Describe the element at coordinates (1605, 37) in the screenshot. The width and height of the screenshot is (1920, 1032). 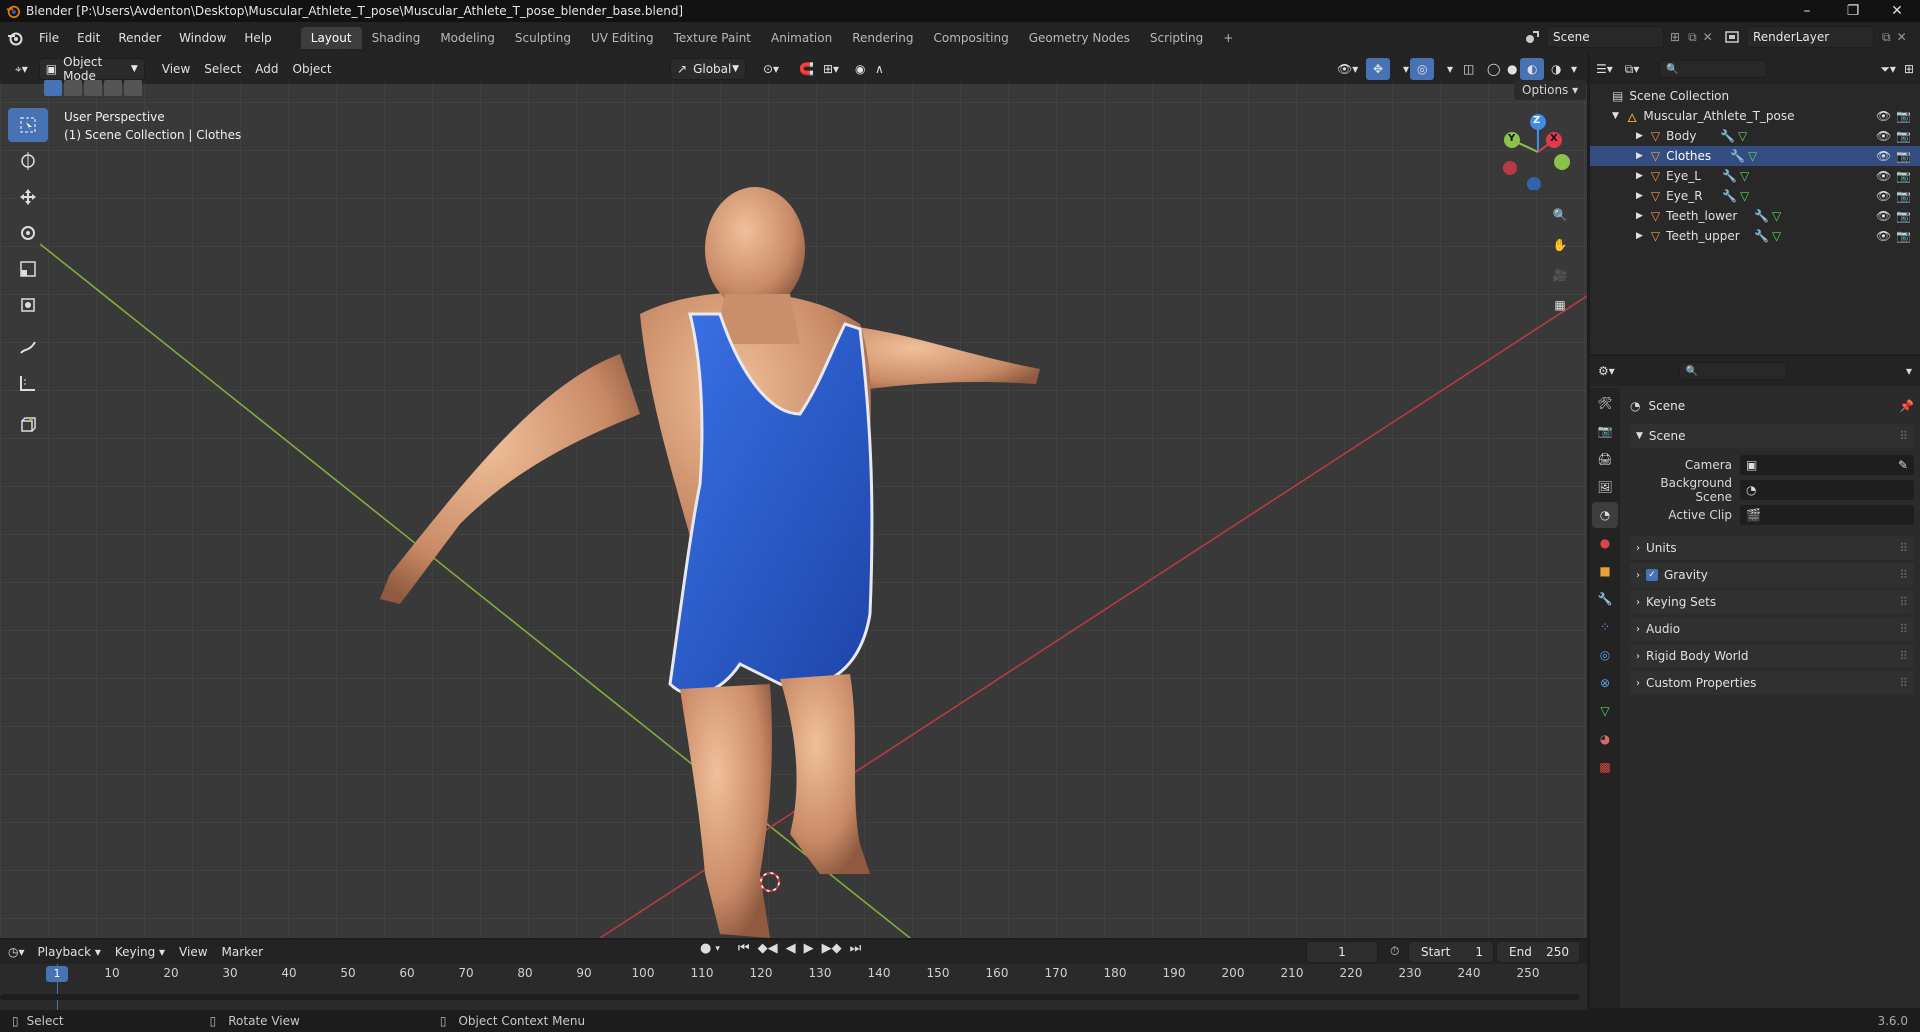
I see `scene-field: Scene` at that location.